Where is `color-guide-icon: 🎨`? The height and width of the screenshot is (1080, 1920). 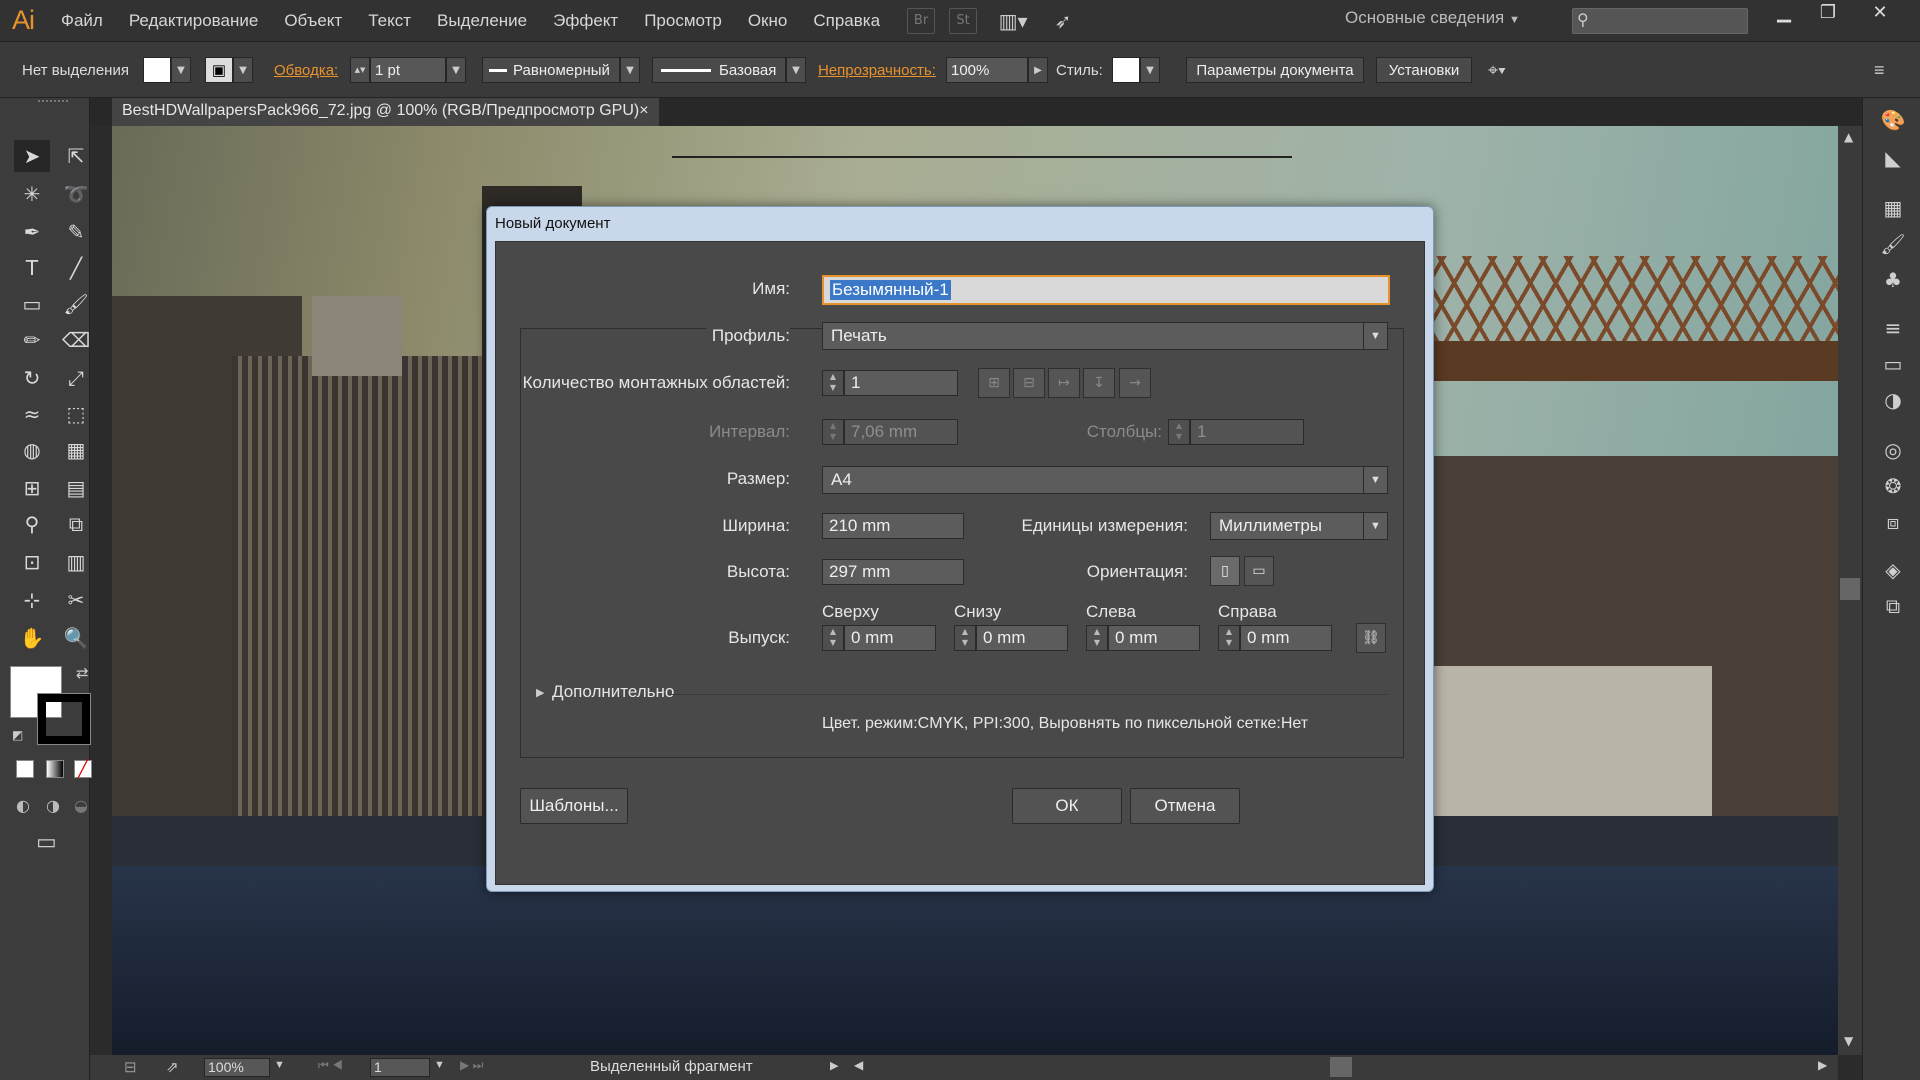 color-guide-icon: 🎨 is located at coordinates (1893, 120).